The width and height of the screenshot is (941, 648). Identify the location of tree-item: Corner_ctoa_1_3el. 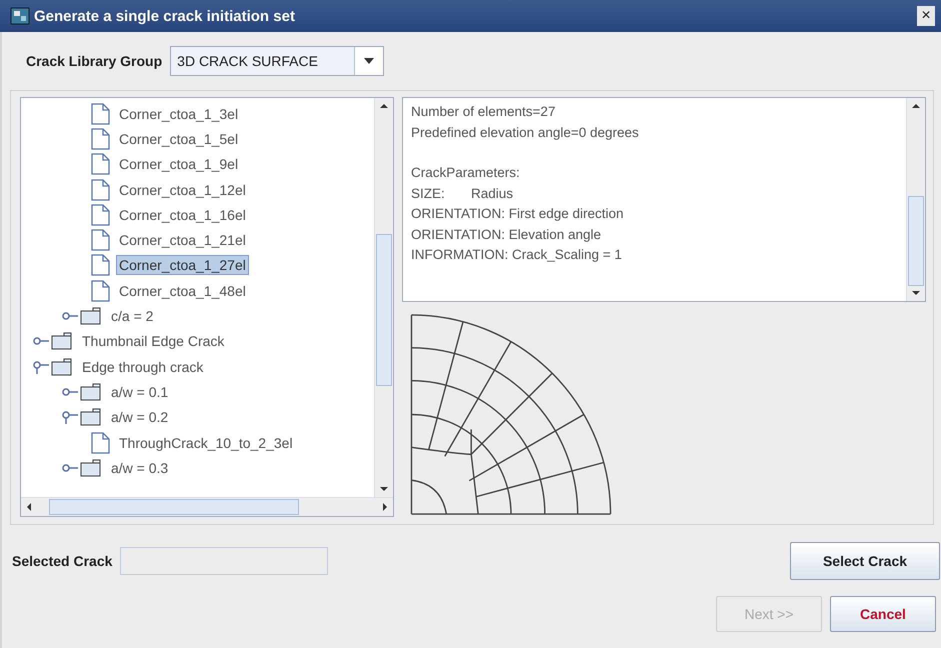
(179, 114).